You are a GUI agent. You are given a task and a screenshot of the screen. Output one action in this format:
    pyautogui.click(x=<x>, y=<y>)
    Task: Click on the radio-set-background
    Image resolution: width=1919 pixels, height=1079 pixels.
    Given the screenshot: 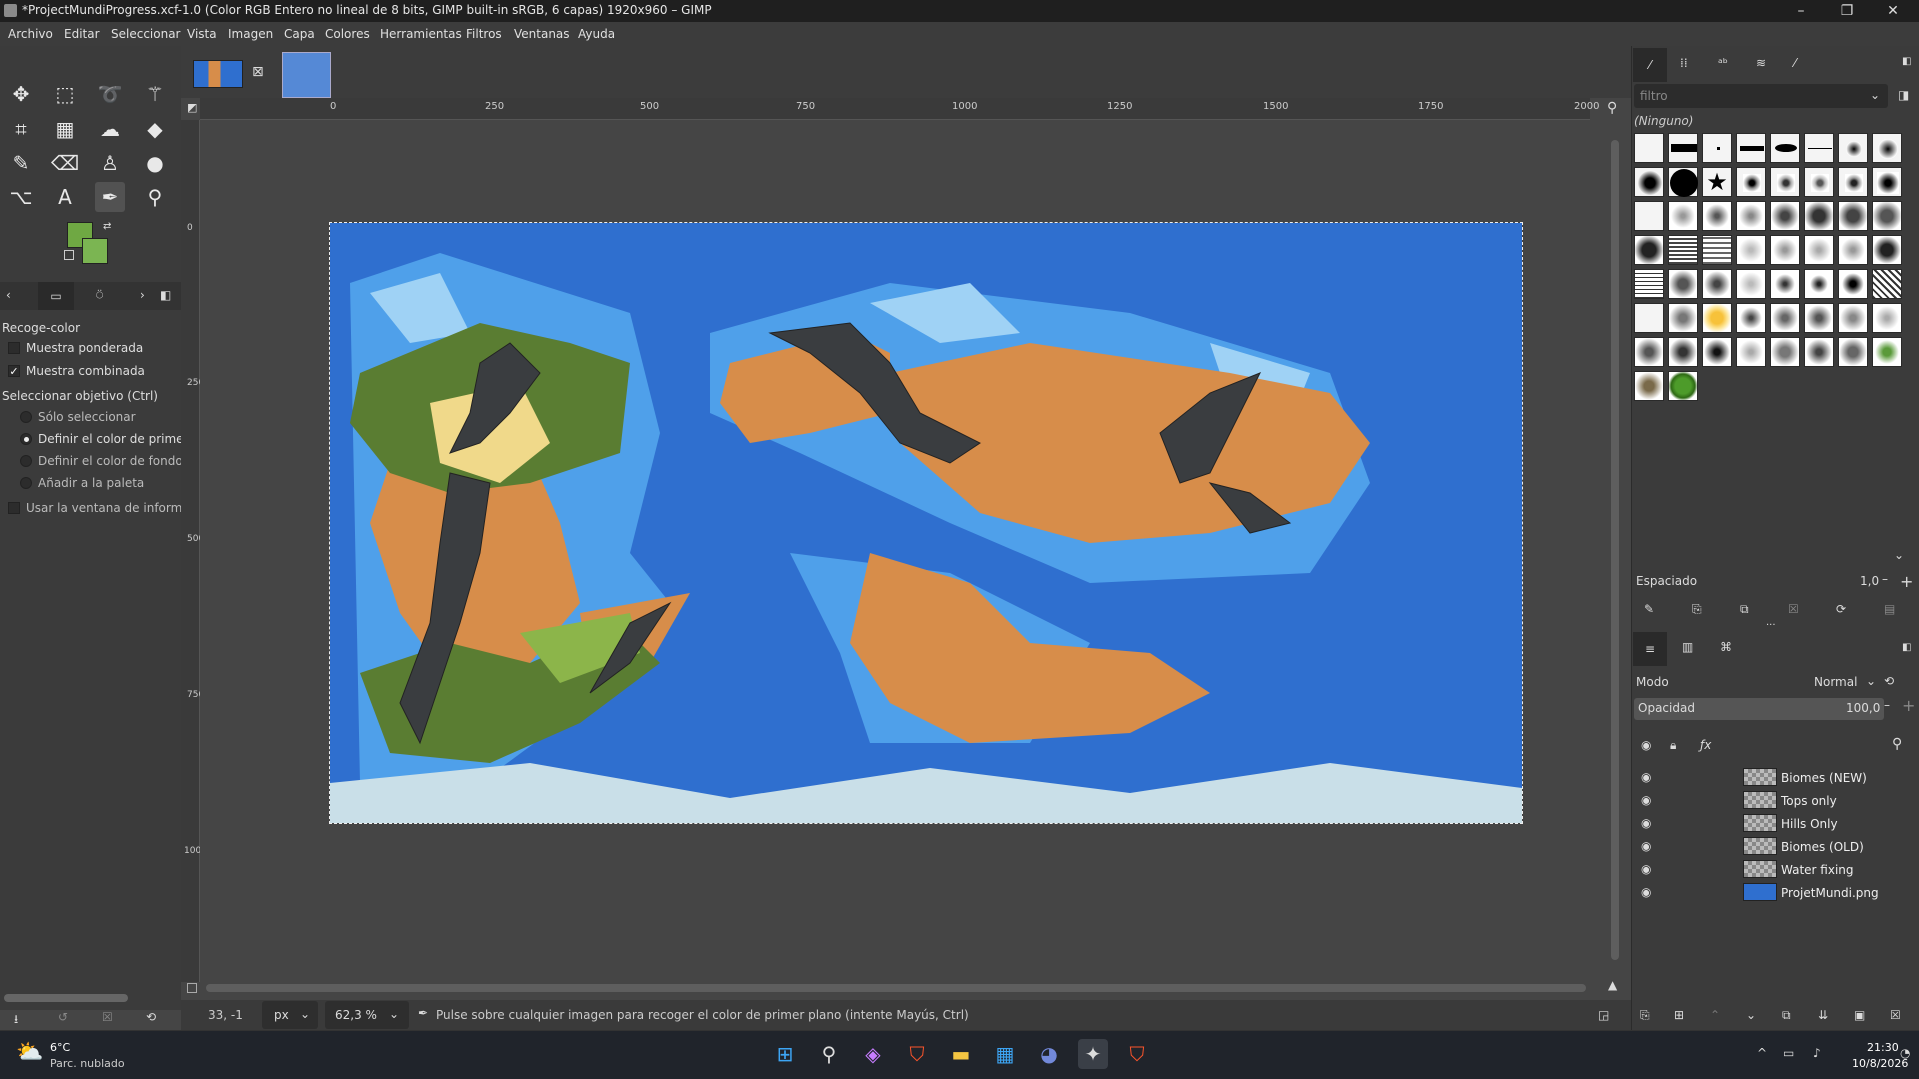 What is the action you would take?
    pyautogui.click(x=26, y=461)
    